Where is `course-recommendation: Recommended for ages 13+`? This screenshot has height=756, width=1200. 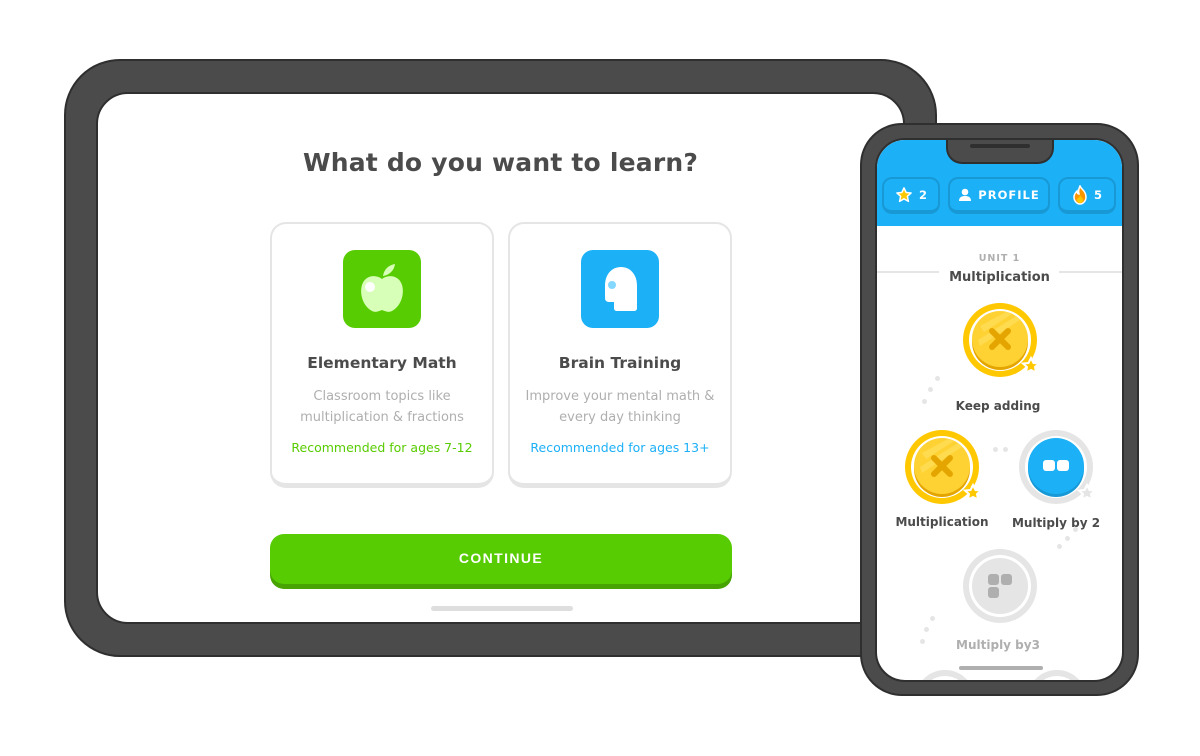
course-recommendation: Recommended for ages 13+ is located at coordinates (620, 447).